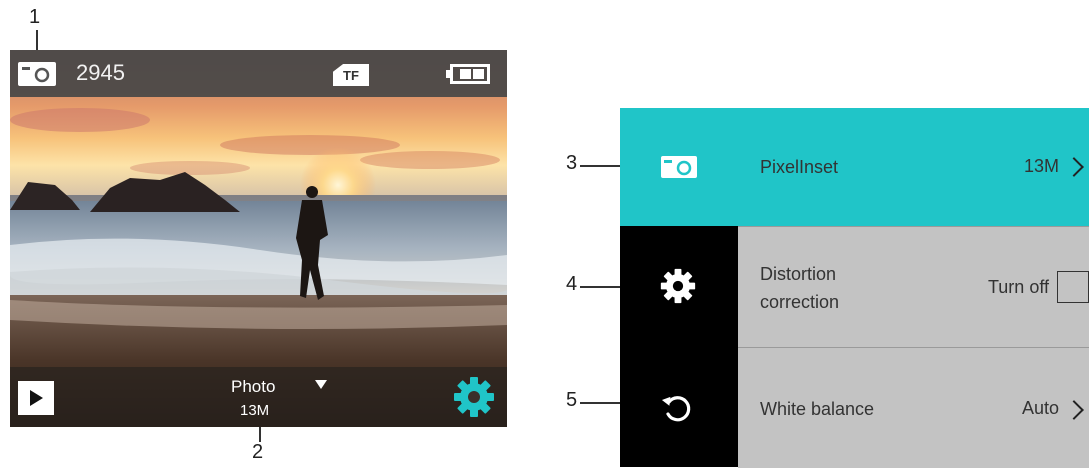  Describe the element at coordinates (601, 403) in the screenshot. I see `callout-5-line` at that location.